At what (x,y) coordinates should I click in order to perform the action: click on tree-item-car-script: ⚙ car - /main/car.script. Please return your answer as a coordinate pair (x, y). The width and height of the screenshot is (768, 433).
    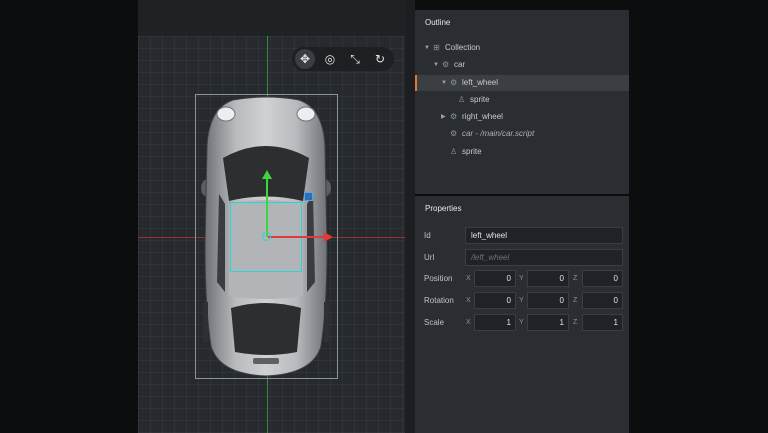
    Looking at the image, I should click on (522, 134).